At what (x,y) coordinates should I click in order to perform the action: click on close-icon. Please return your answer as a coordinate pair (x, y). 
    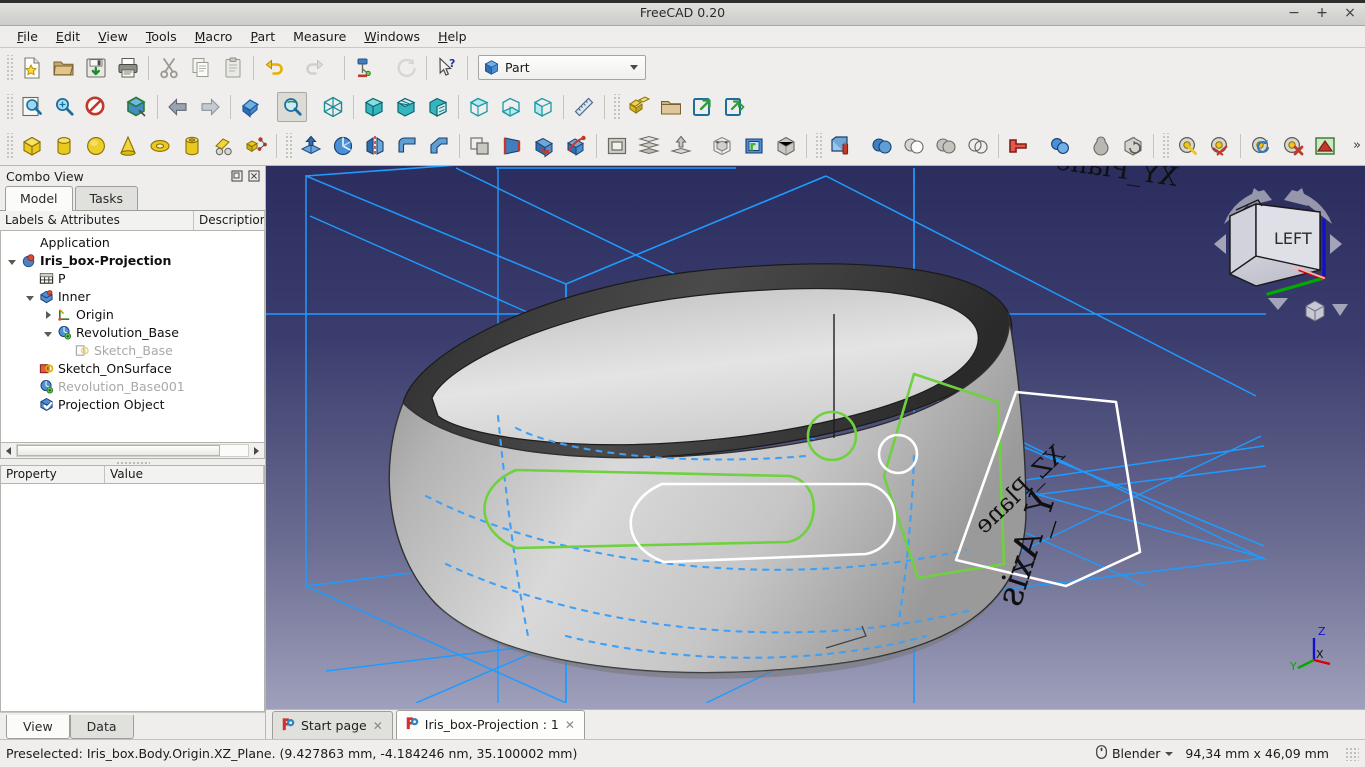
    Looking at the image, I should click on (254, 176).